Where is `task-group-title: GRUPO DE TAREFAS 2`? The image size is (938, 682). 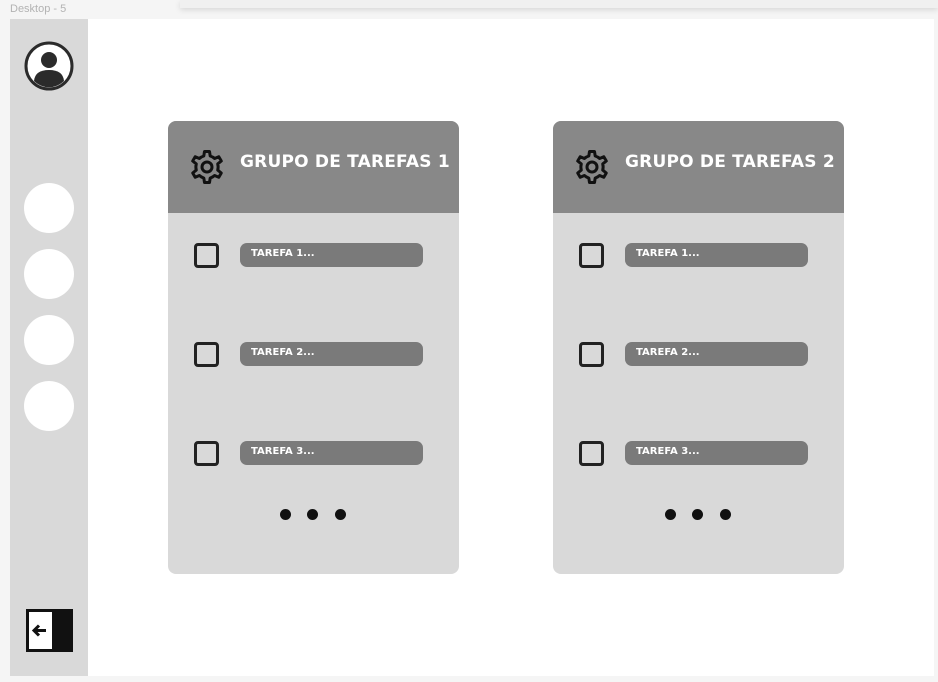 task-group-title: GRUPO DE TAREFAS 2 is located at coordinates (730, 162).